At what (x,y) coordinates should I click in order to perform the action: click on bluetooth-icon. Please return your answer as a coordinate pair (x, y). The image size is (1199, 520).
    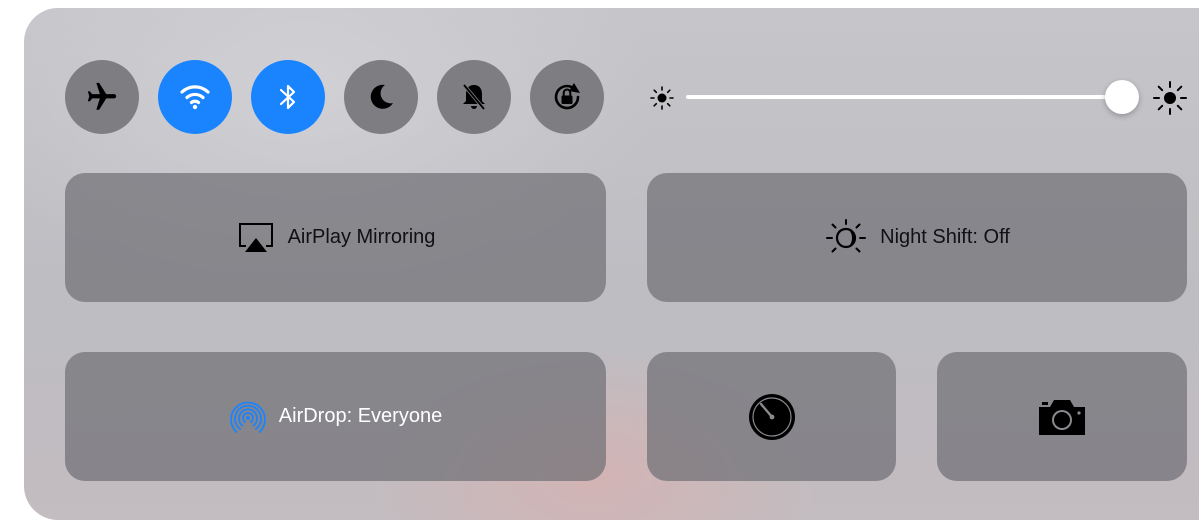
    Looking at the image, I should click on (287, 97).